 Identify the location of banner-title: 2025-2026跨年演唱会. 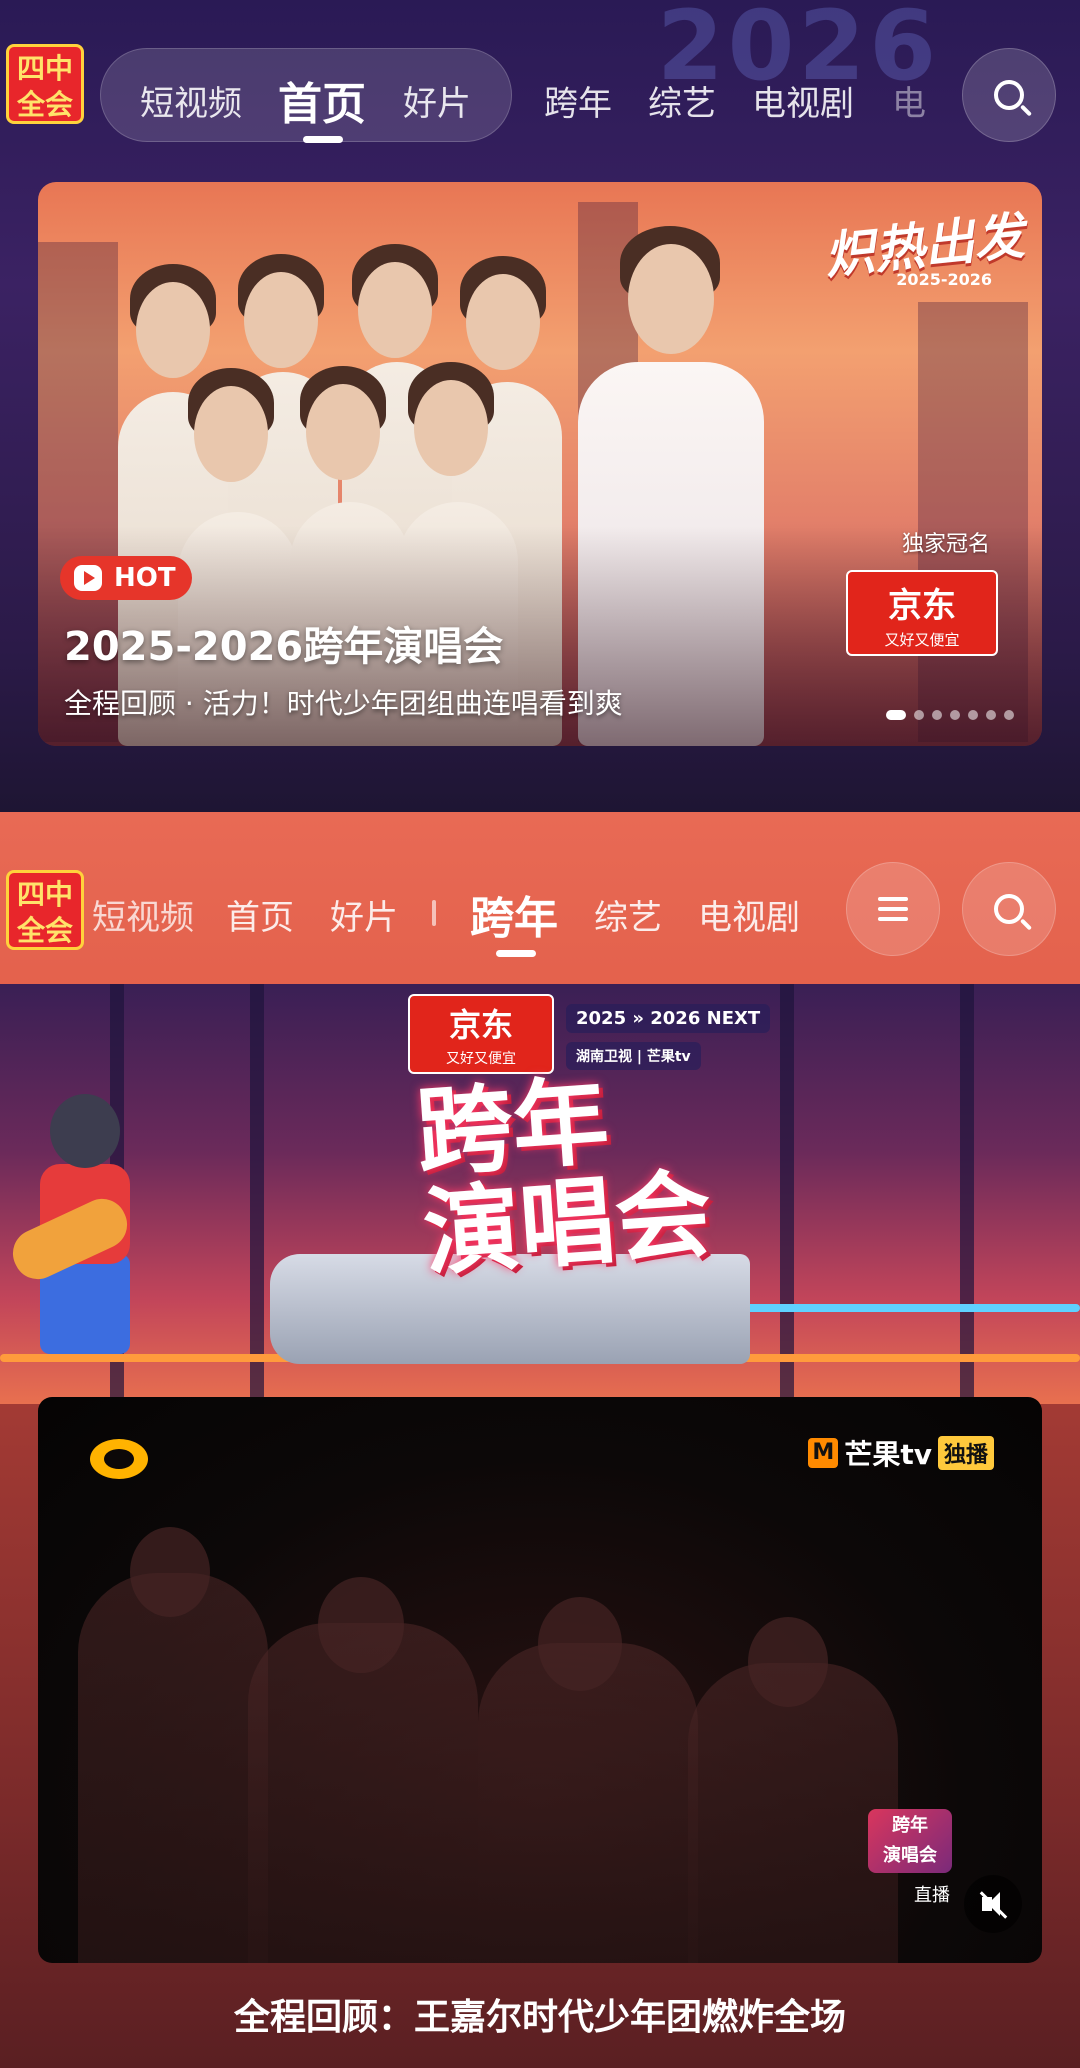
(283, 643).